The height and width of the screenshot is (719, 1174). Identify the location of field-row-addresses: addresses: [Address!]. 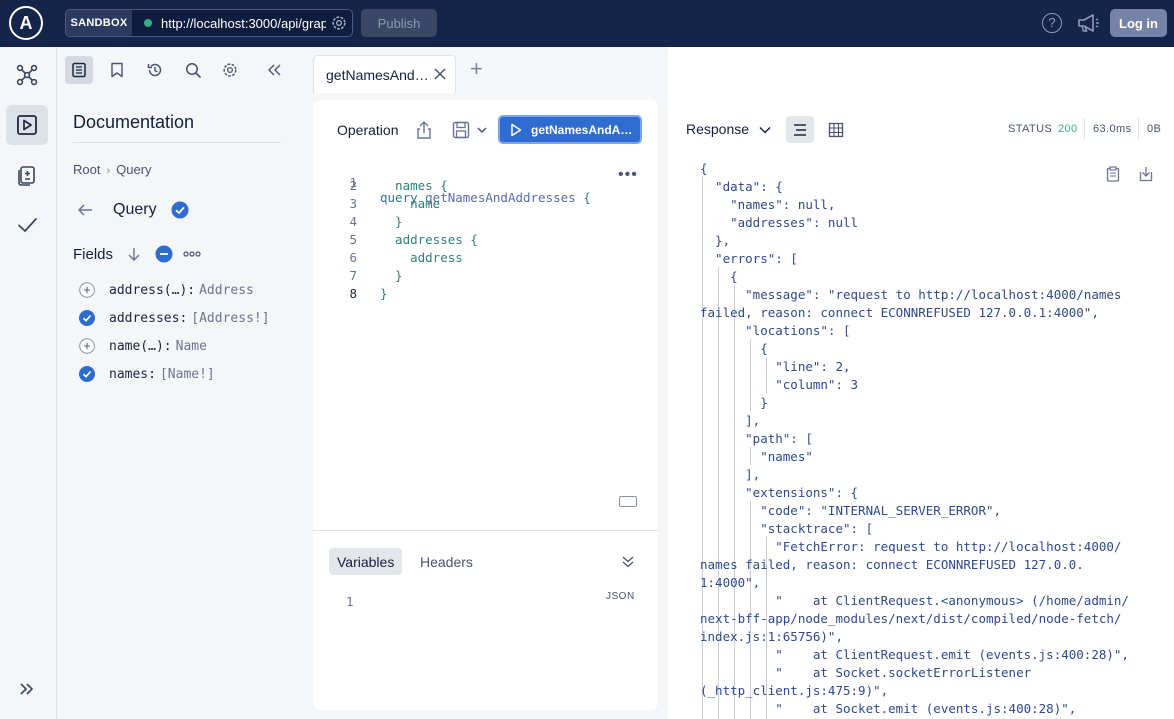
(174, 318).